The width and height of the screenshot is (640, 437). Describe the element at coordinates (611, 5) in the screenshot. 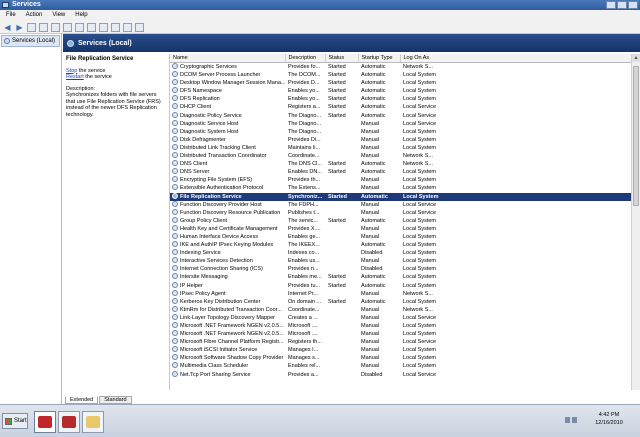

I see `minimize-button` at that location.